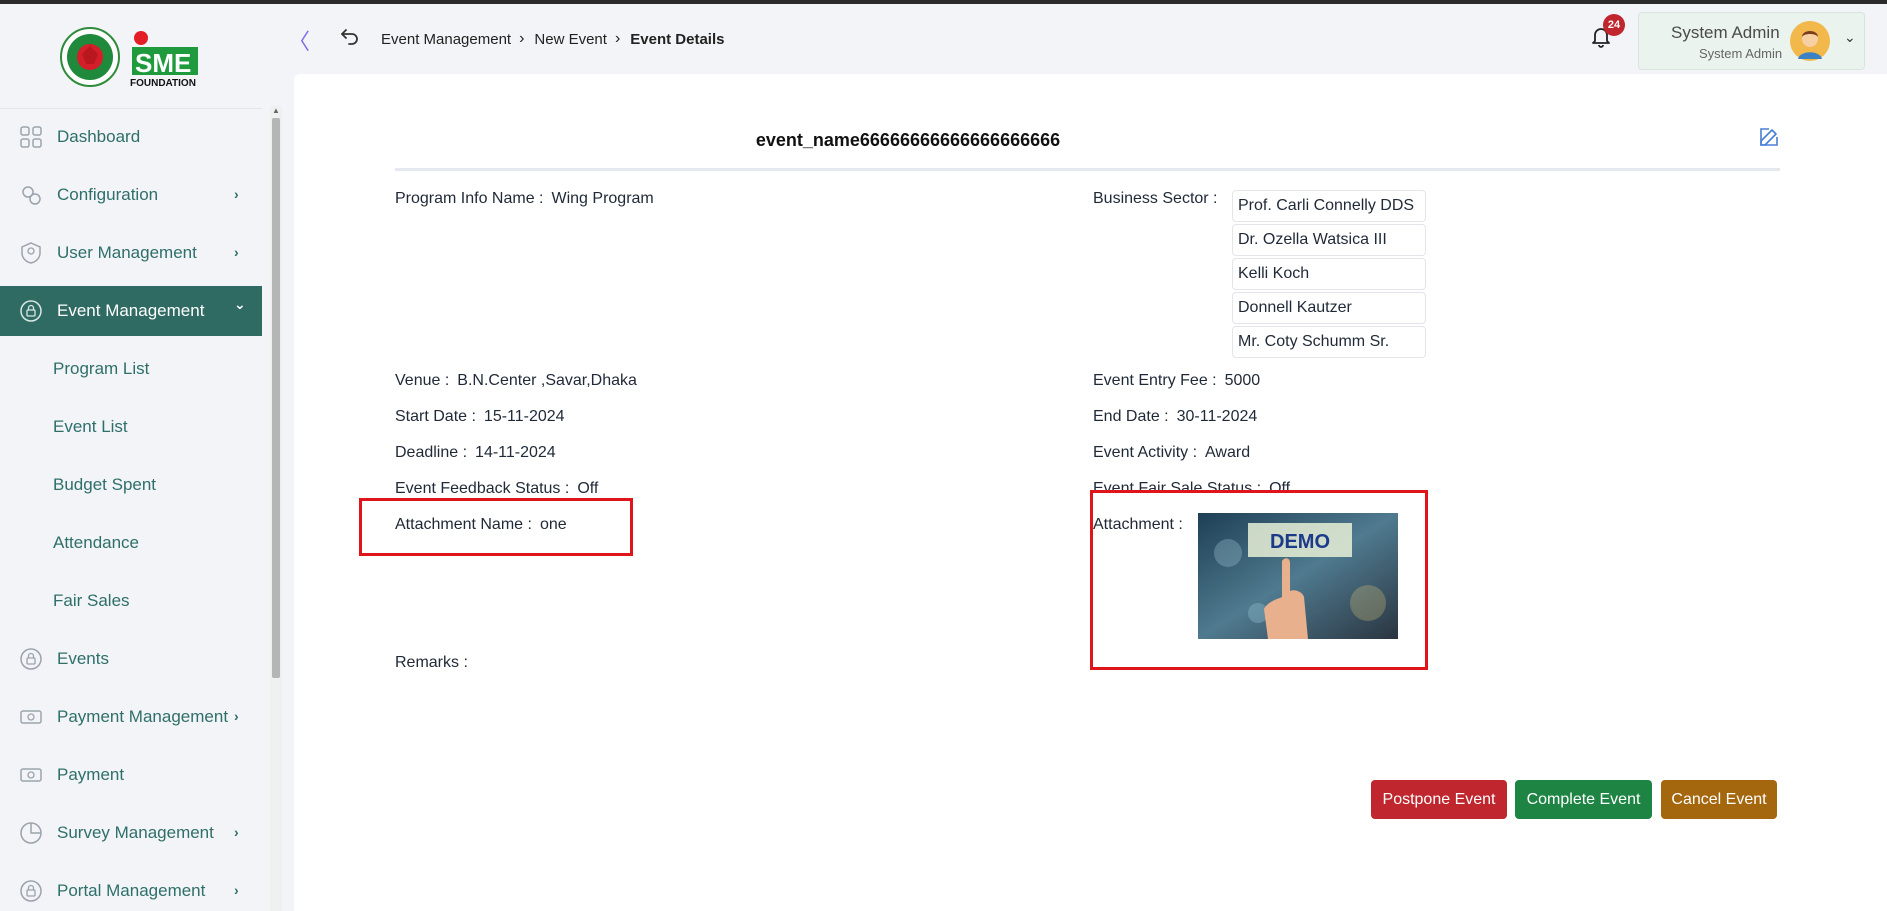 The image size is (1887, 911). Describe the element at coordinates (31, 137) in the screenshot. I see `grid-icon` at that location.